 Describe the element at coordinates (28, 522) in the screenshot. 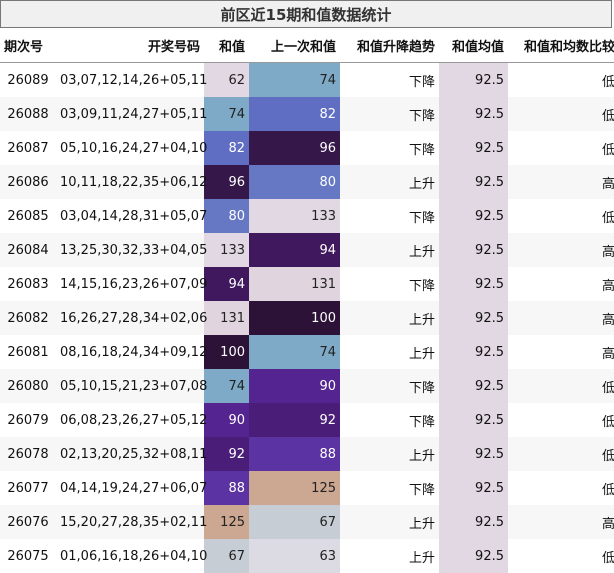

I see `period-cell: 26076` at that location.